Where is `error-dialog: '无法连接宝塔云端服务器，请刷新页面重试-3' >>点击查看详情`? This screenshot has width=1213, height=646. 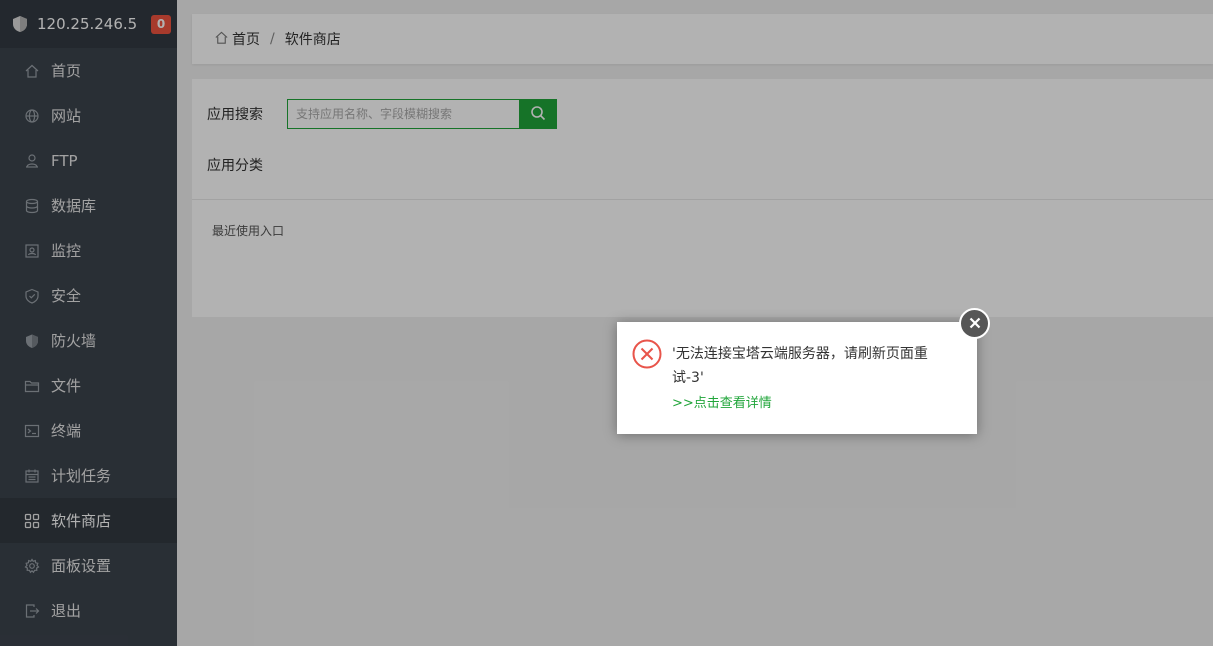
error-dialog: '无法连接宝塔云端服务器，请刷新页面重试-3' >>点击查看详情 is located at coordinates (797, 378).